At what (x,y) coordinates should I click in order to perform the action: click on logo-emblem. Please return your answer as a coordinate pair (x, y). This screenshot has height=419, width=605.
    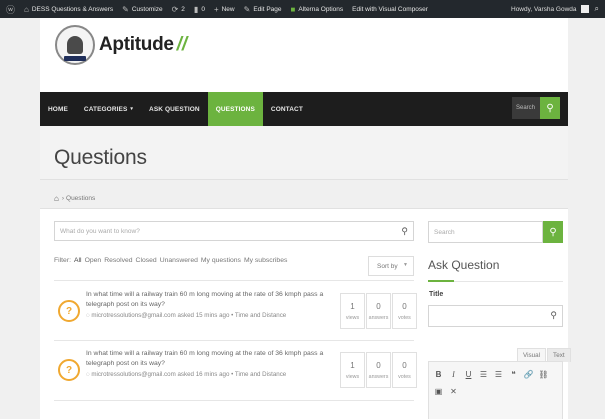
    Looking at the image, I should click on (75, 45).